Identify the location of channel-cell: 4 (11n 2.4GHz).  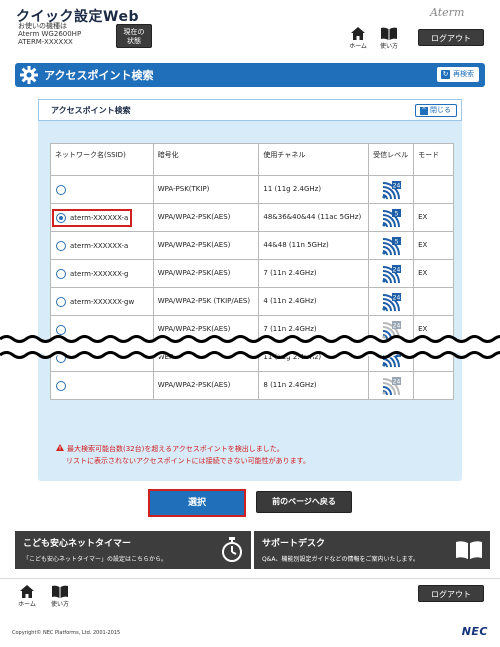
(314, 301).